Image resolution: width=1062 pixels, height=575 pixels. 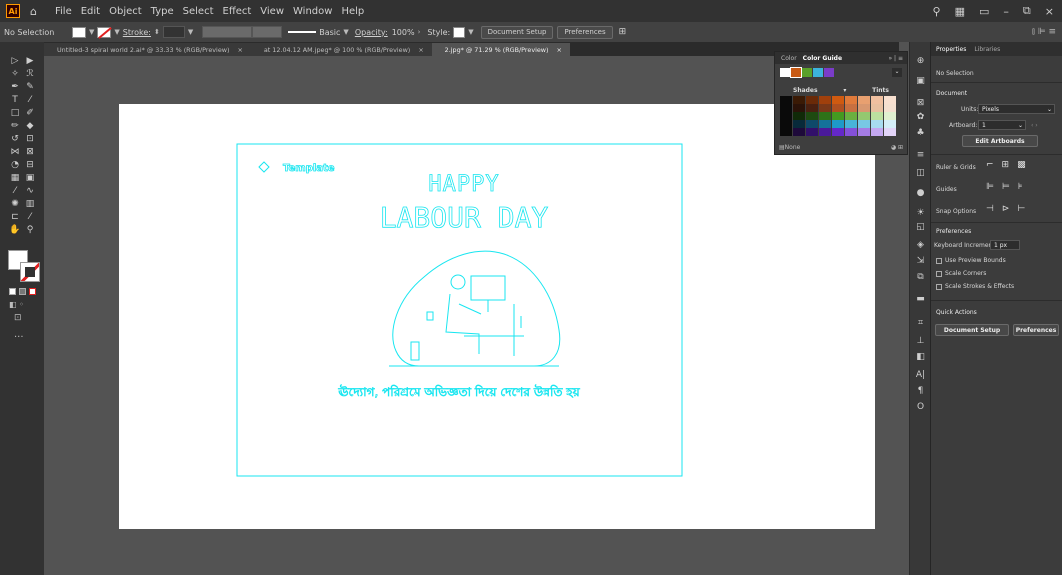 What do you see at coordinates (30, 113) in the screenshot?
I see `paintbrush-tool-icon: ✐` at bounding box center [30, 113].